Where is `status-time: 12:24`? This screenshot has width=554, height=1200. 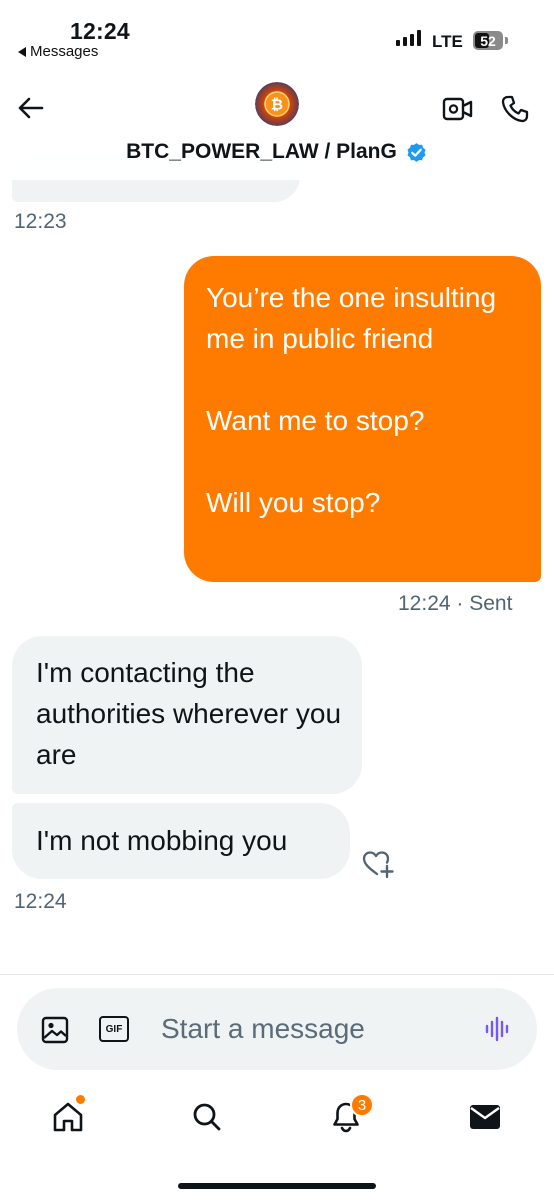
status-time: 12:24 is located at coordinates (100, 31).